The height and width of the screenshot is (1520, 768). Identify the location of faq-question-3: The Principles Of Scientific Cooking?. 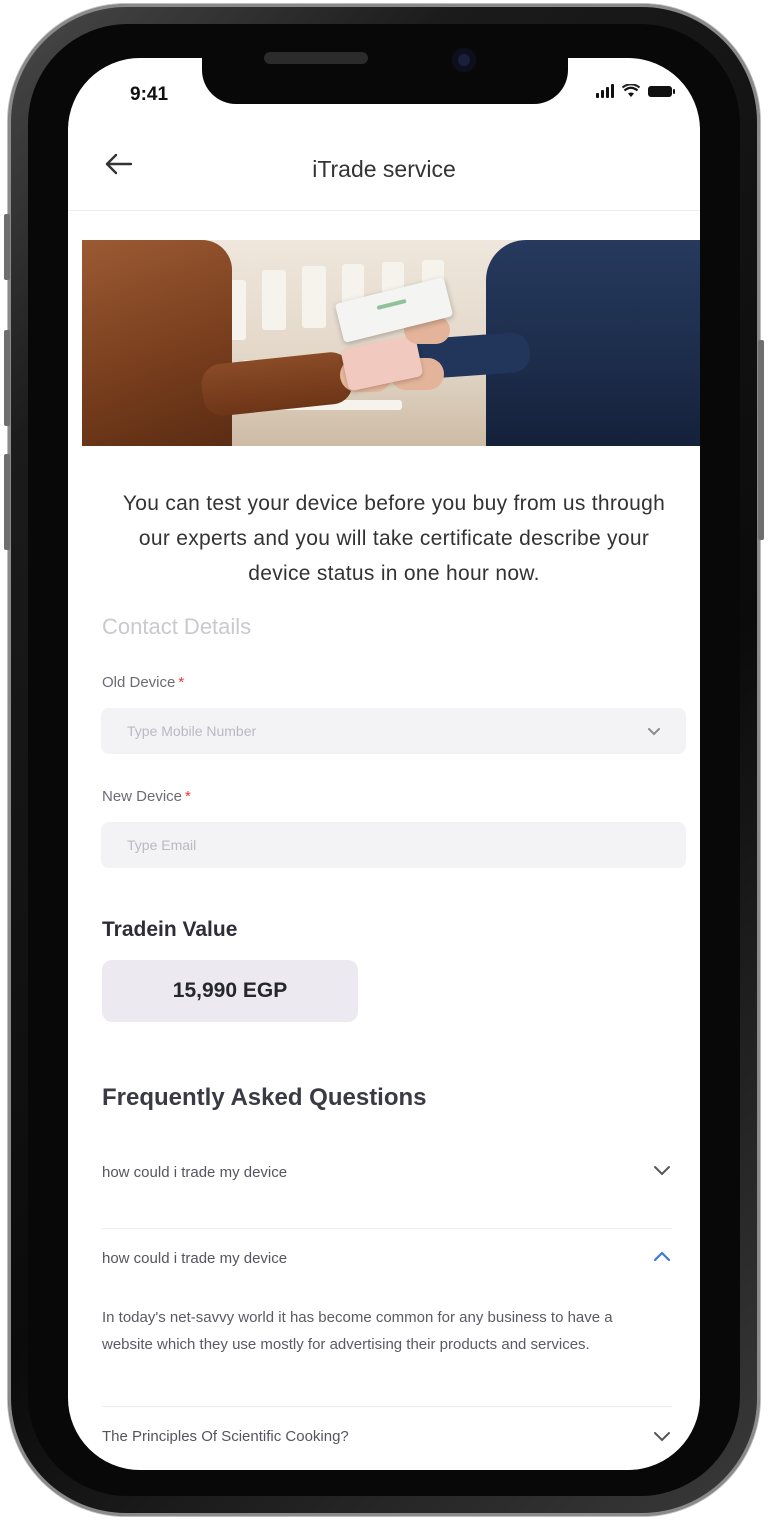
(387, 1436).